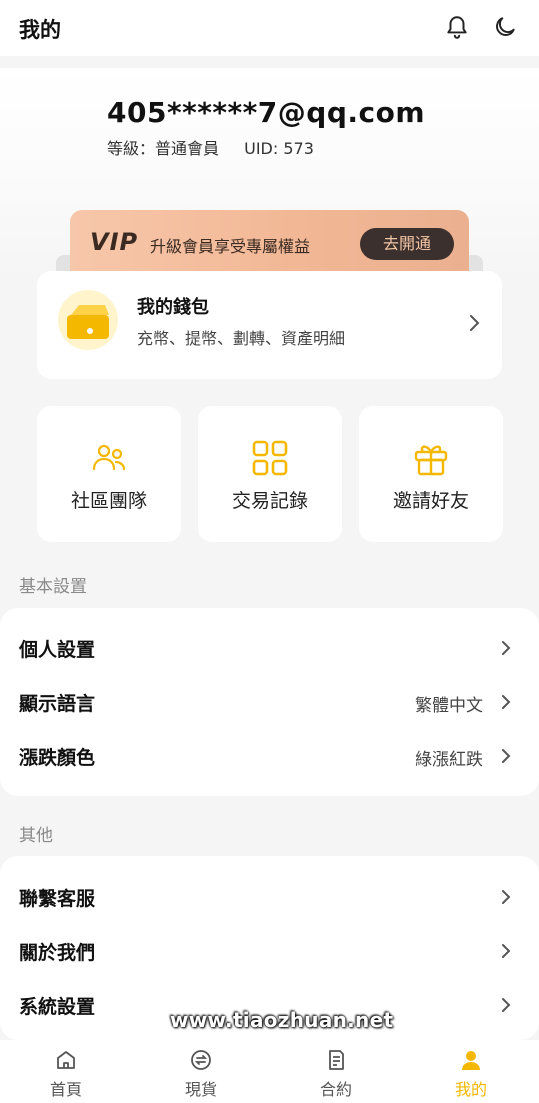 This screenshot has width=539, height=1103. I want to click on contract-icon, so click(336, 1060).